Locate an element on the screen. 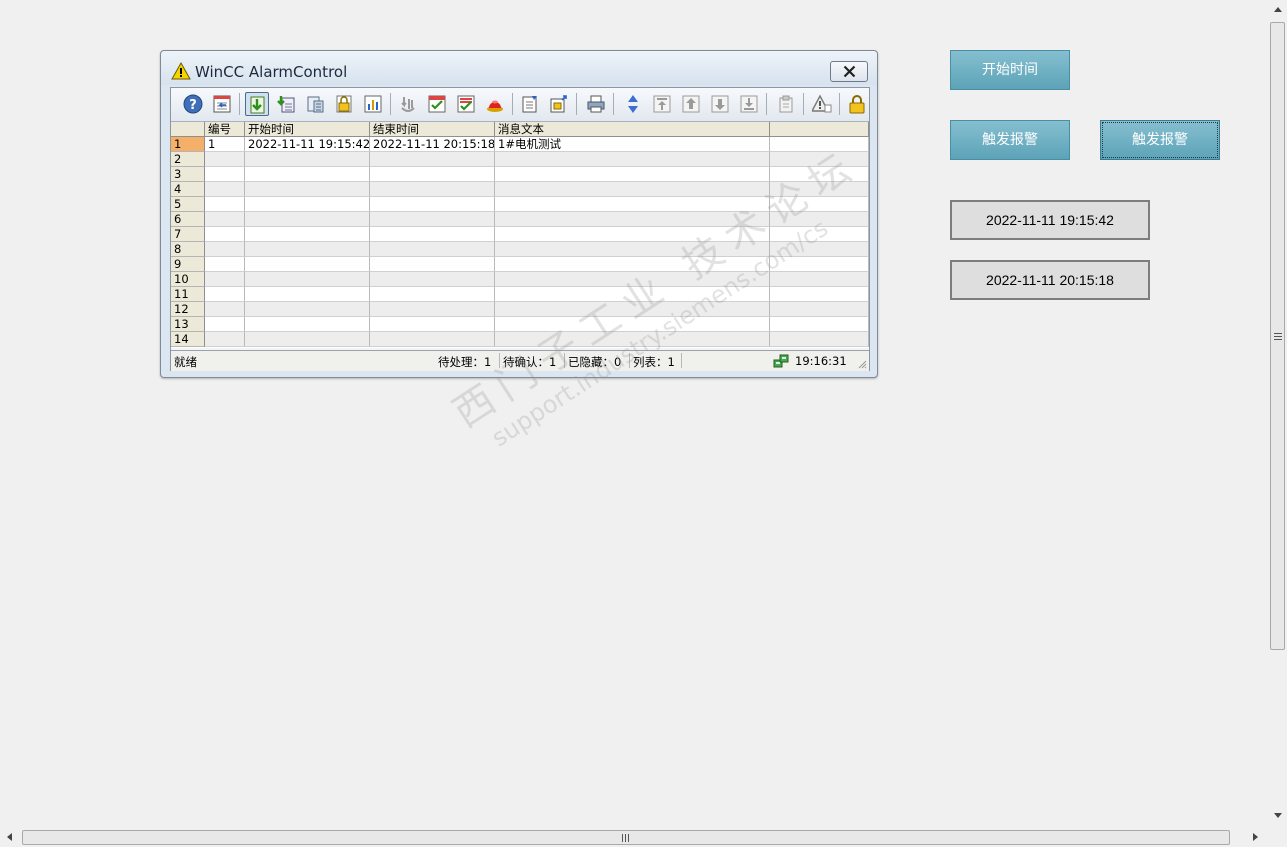  row-number: 10 is located at coordinates (188, 279).